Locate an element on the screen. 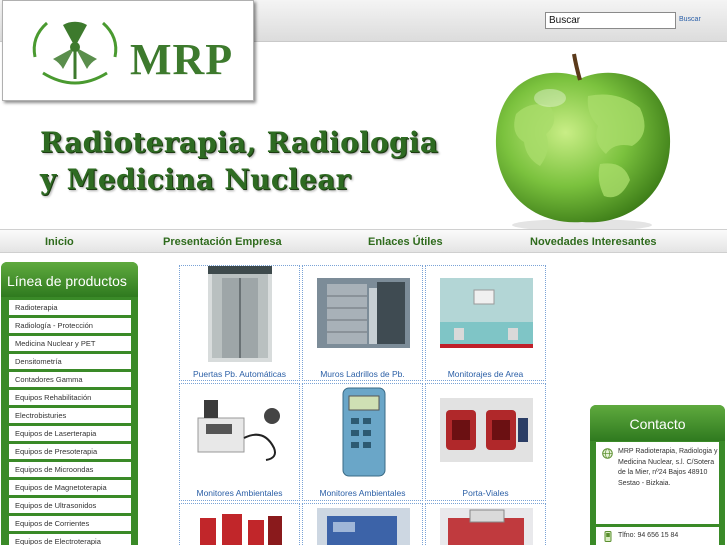 This screenshot has height=545, width=727. handheld-monitor-photo-icon is located at coordinates (364, 432).